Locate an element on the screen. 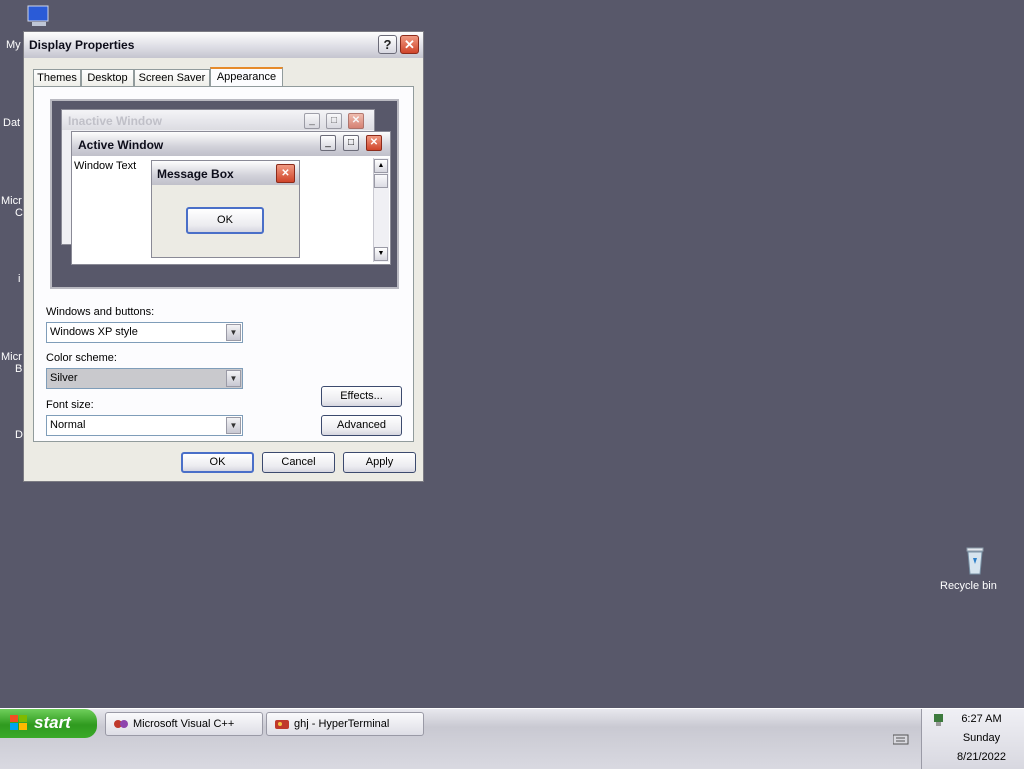 This screenshot has height=769, width=1024. help-button: ? is located at coordinates (387, 44).